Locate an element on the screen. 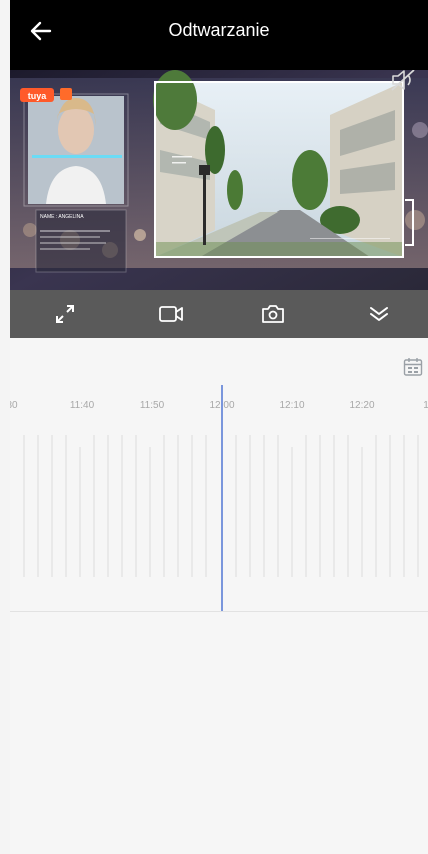 Image resolution: width=428 pixels, height=854 pixels. top-bar: Odtwarzanie is located at coordinates (219, 35).